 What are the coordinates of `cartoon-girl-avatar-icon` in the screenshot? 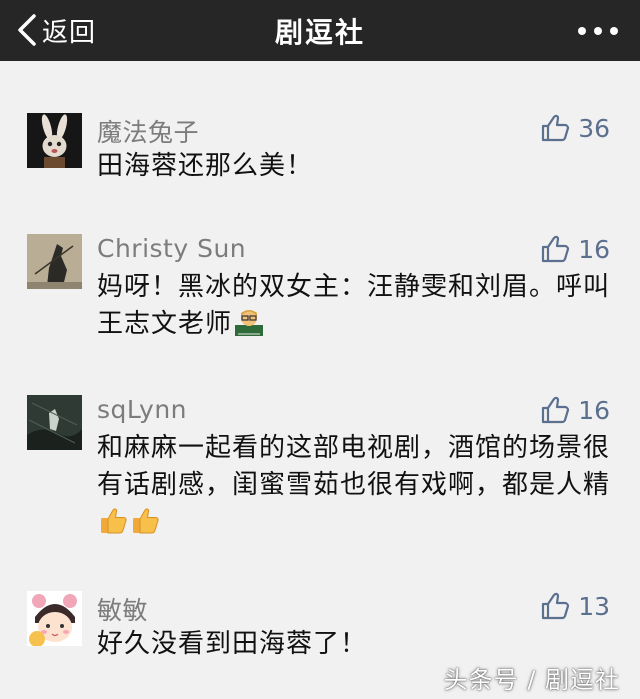 It's located at (54, 618).